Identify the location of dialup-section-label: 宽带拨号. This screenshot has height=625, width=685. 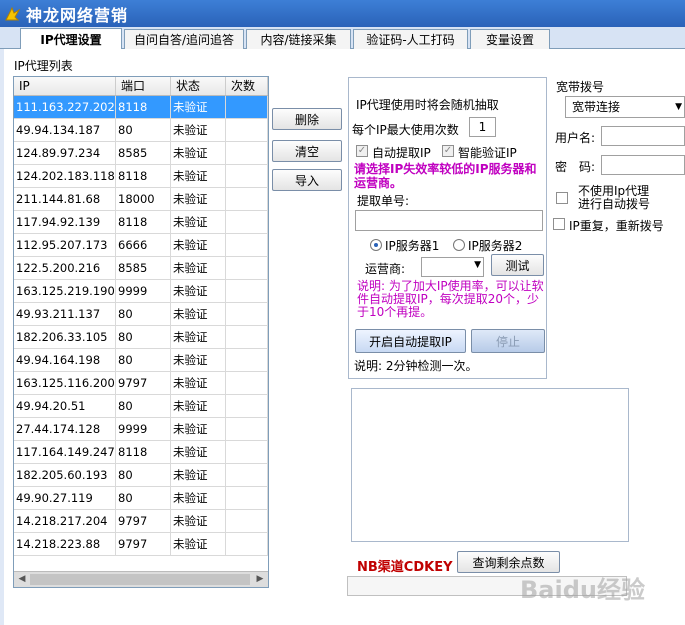
(580, 87).